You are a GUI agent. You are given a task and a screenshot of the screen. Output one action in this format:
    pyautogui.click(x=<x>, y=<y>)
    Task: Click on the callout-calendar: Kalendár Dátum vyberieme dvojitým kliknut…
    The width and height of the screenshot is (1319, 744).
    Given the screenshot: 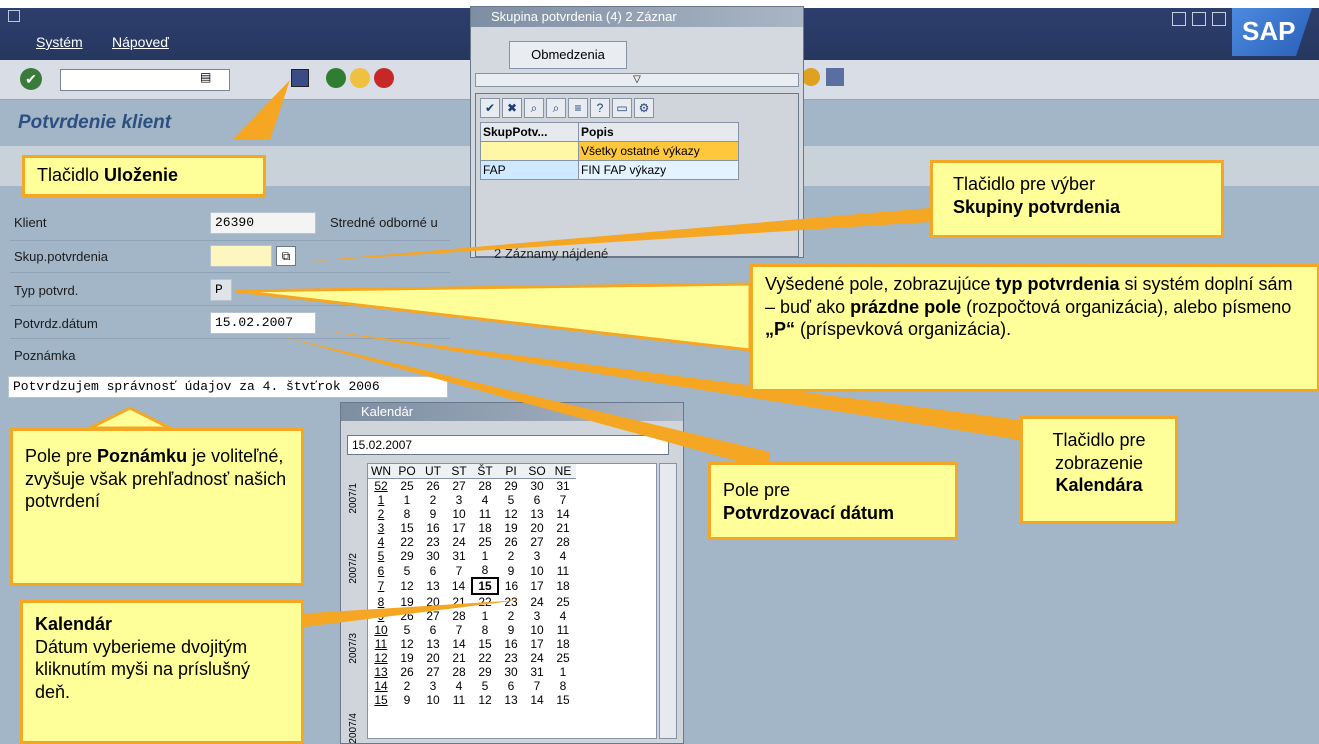 What is the action you would take?
    pyautogui.click(x=162, y=672)
    